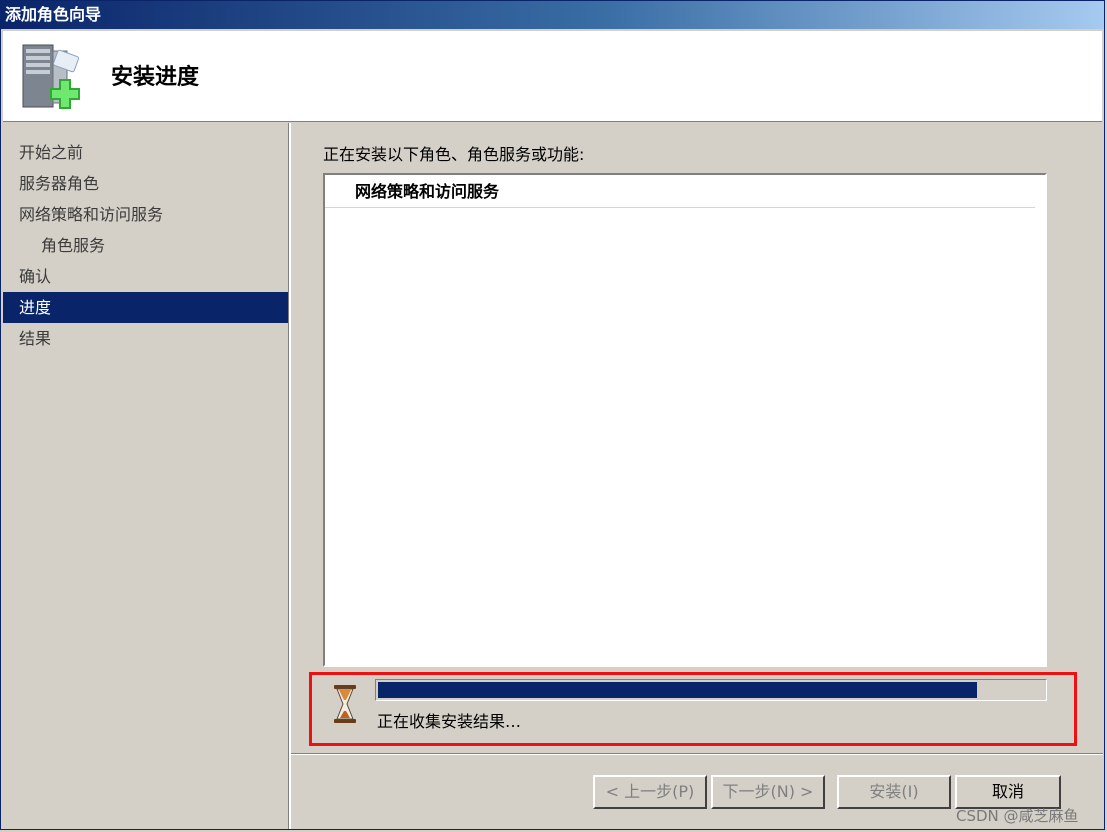 The height and width of the screenshot is (832, 1107). What do you see at coordinates (1008, 792) in the screenshot?
I see `cancel-button: 取消` at bounding box center [1008, 792].